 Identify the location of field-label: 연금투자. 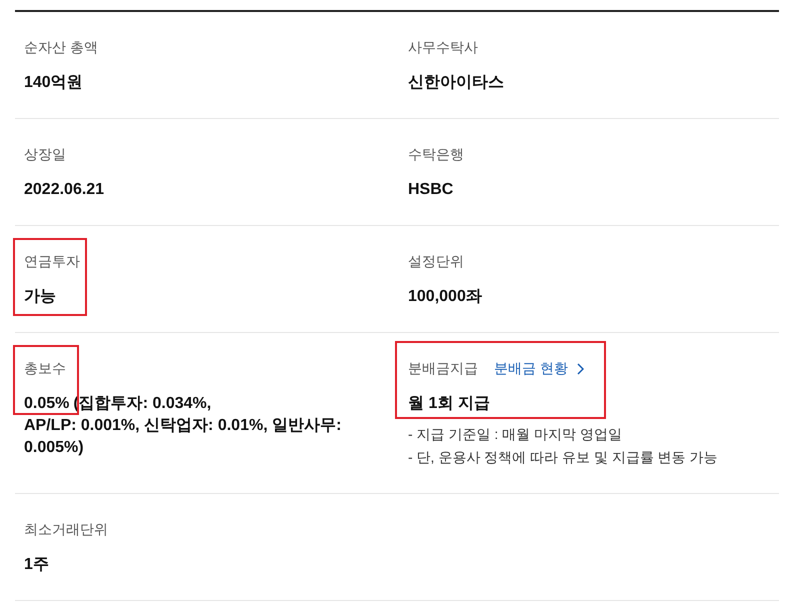
(52, 262).